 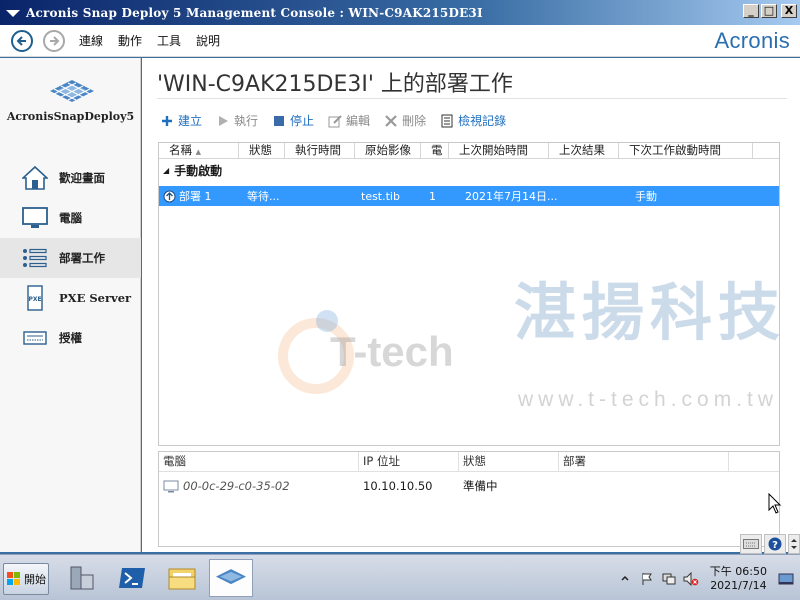 What do you see at coordinates (400, 41) in the screenshot?
I see `menu-bar: 連線 動作 工具 說明 Acronis` at bounding box center [400, 41].